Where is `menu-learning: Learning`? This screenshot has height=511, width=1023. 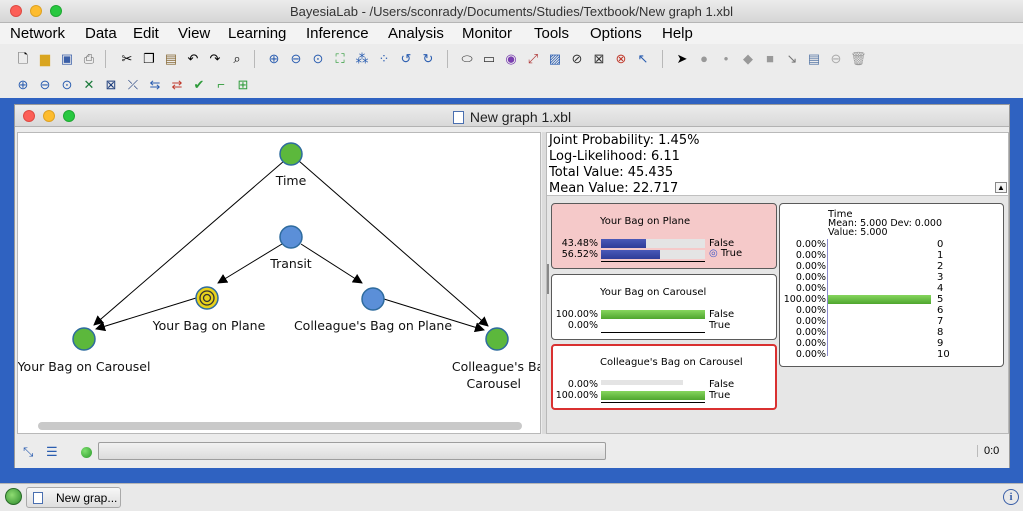 menu-learning: Learning is located at coordinates (257, 33).